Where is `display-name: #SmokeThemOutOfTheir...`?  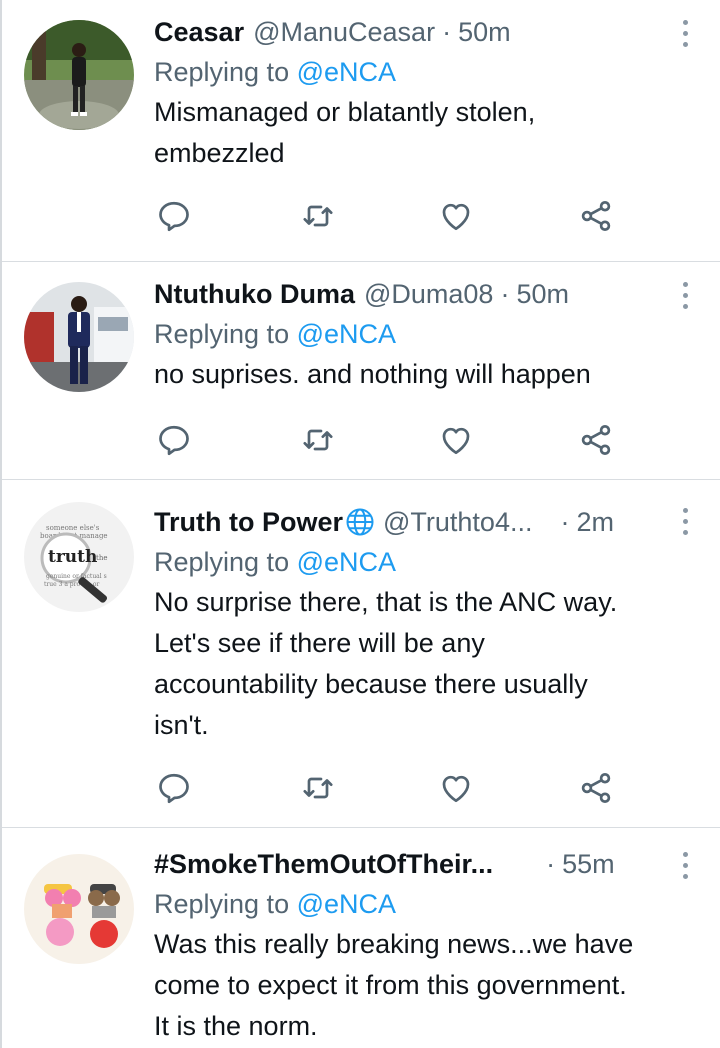
display-name: #SmokeThemOutOfTheir... is located at coordinates (323, 864).